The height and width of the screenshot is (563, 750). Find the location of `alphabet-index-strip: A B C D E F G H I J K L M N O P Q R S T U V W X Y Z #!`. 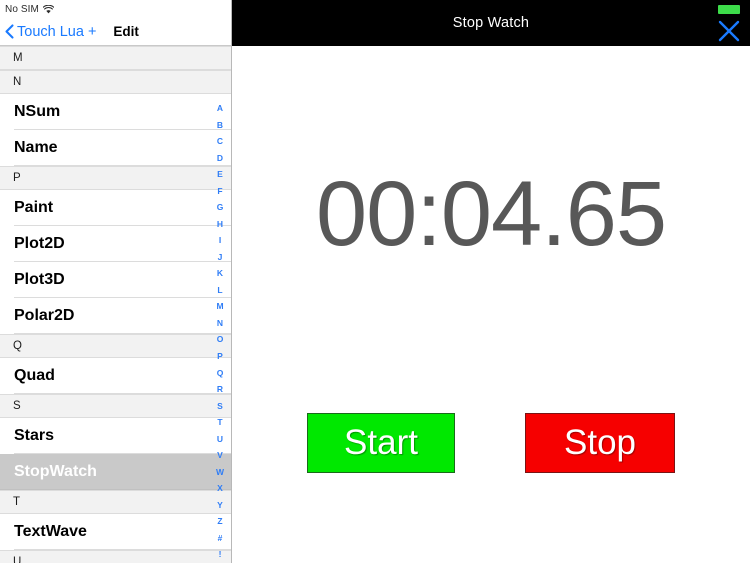

alphabet-index-strip: A B C D E F G H I J K L M N O P Q R S T U V W X Y Z #! is located at coordinates (220, 327).